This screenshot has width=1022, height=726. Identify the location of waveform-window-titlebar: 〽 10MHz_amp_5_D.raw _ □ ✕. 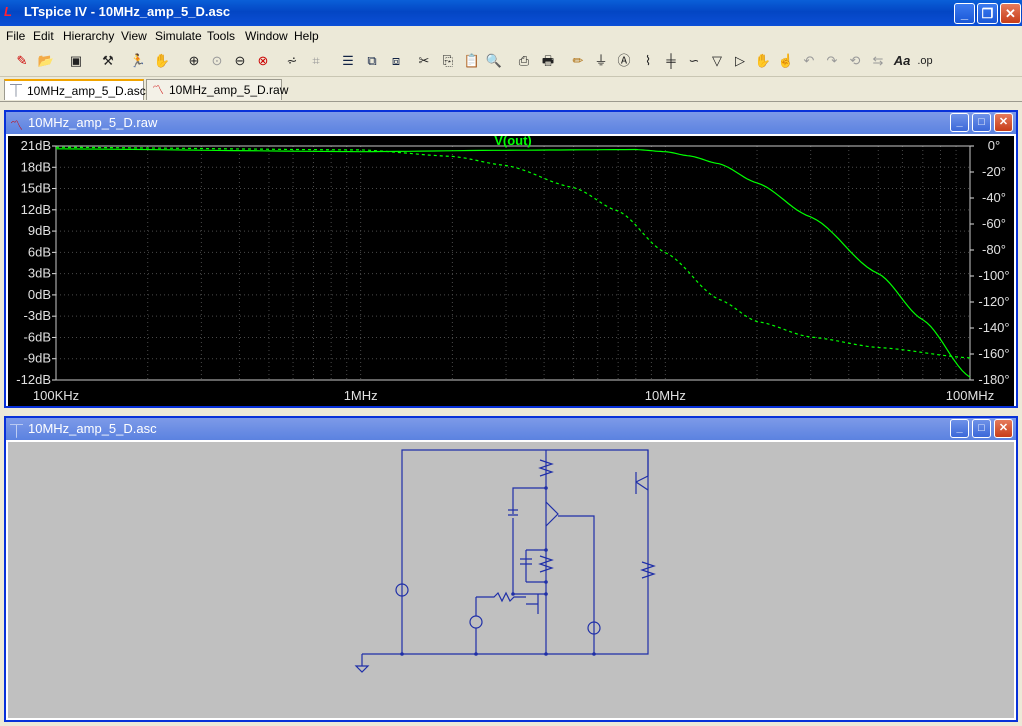
(511, 123).